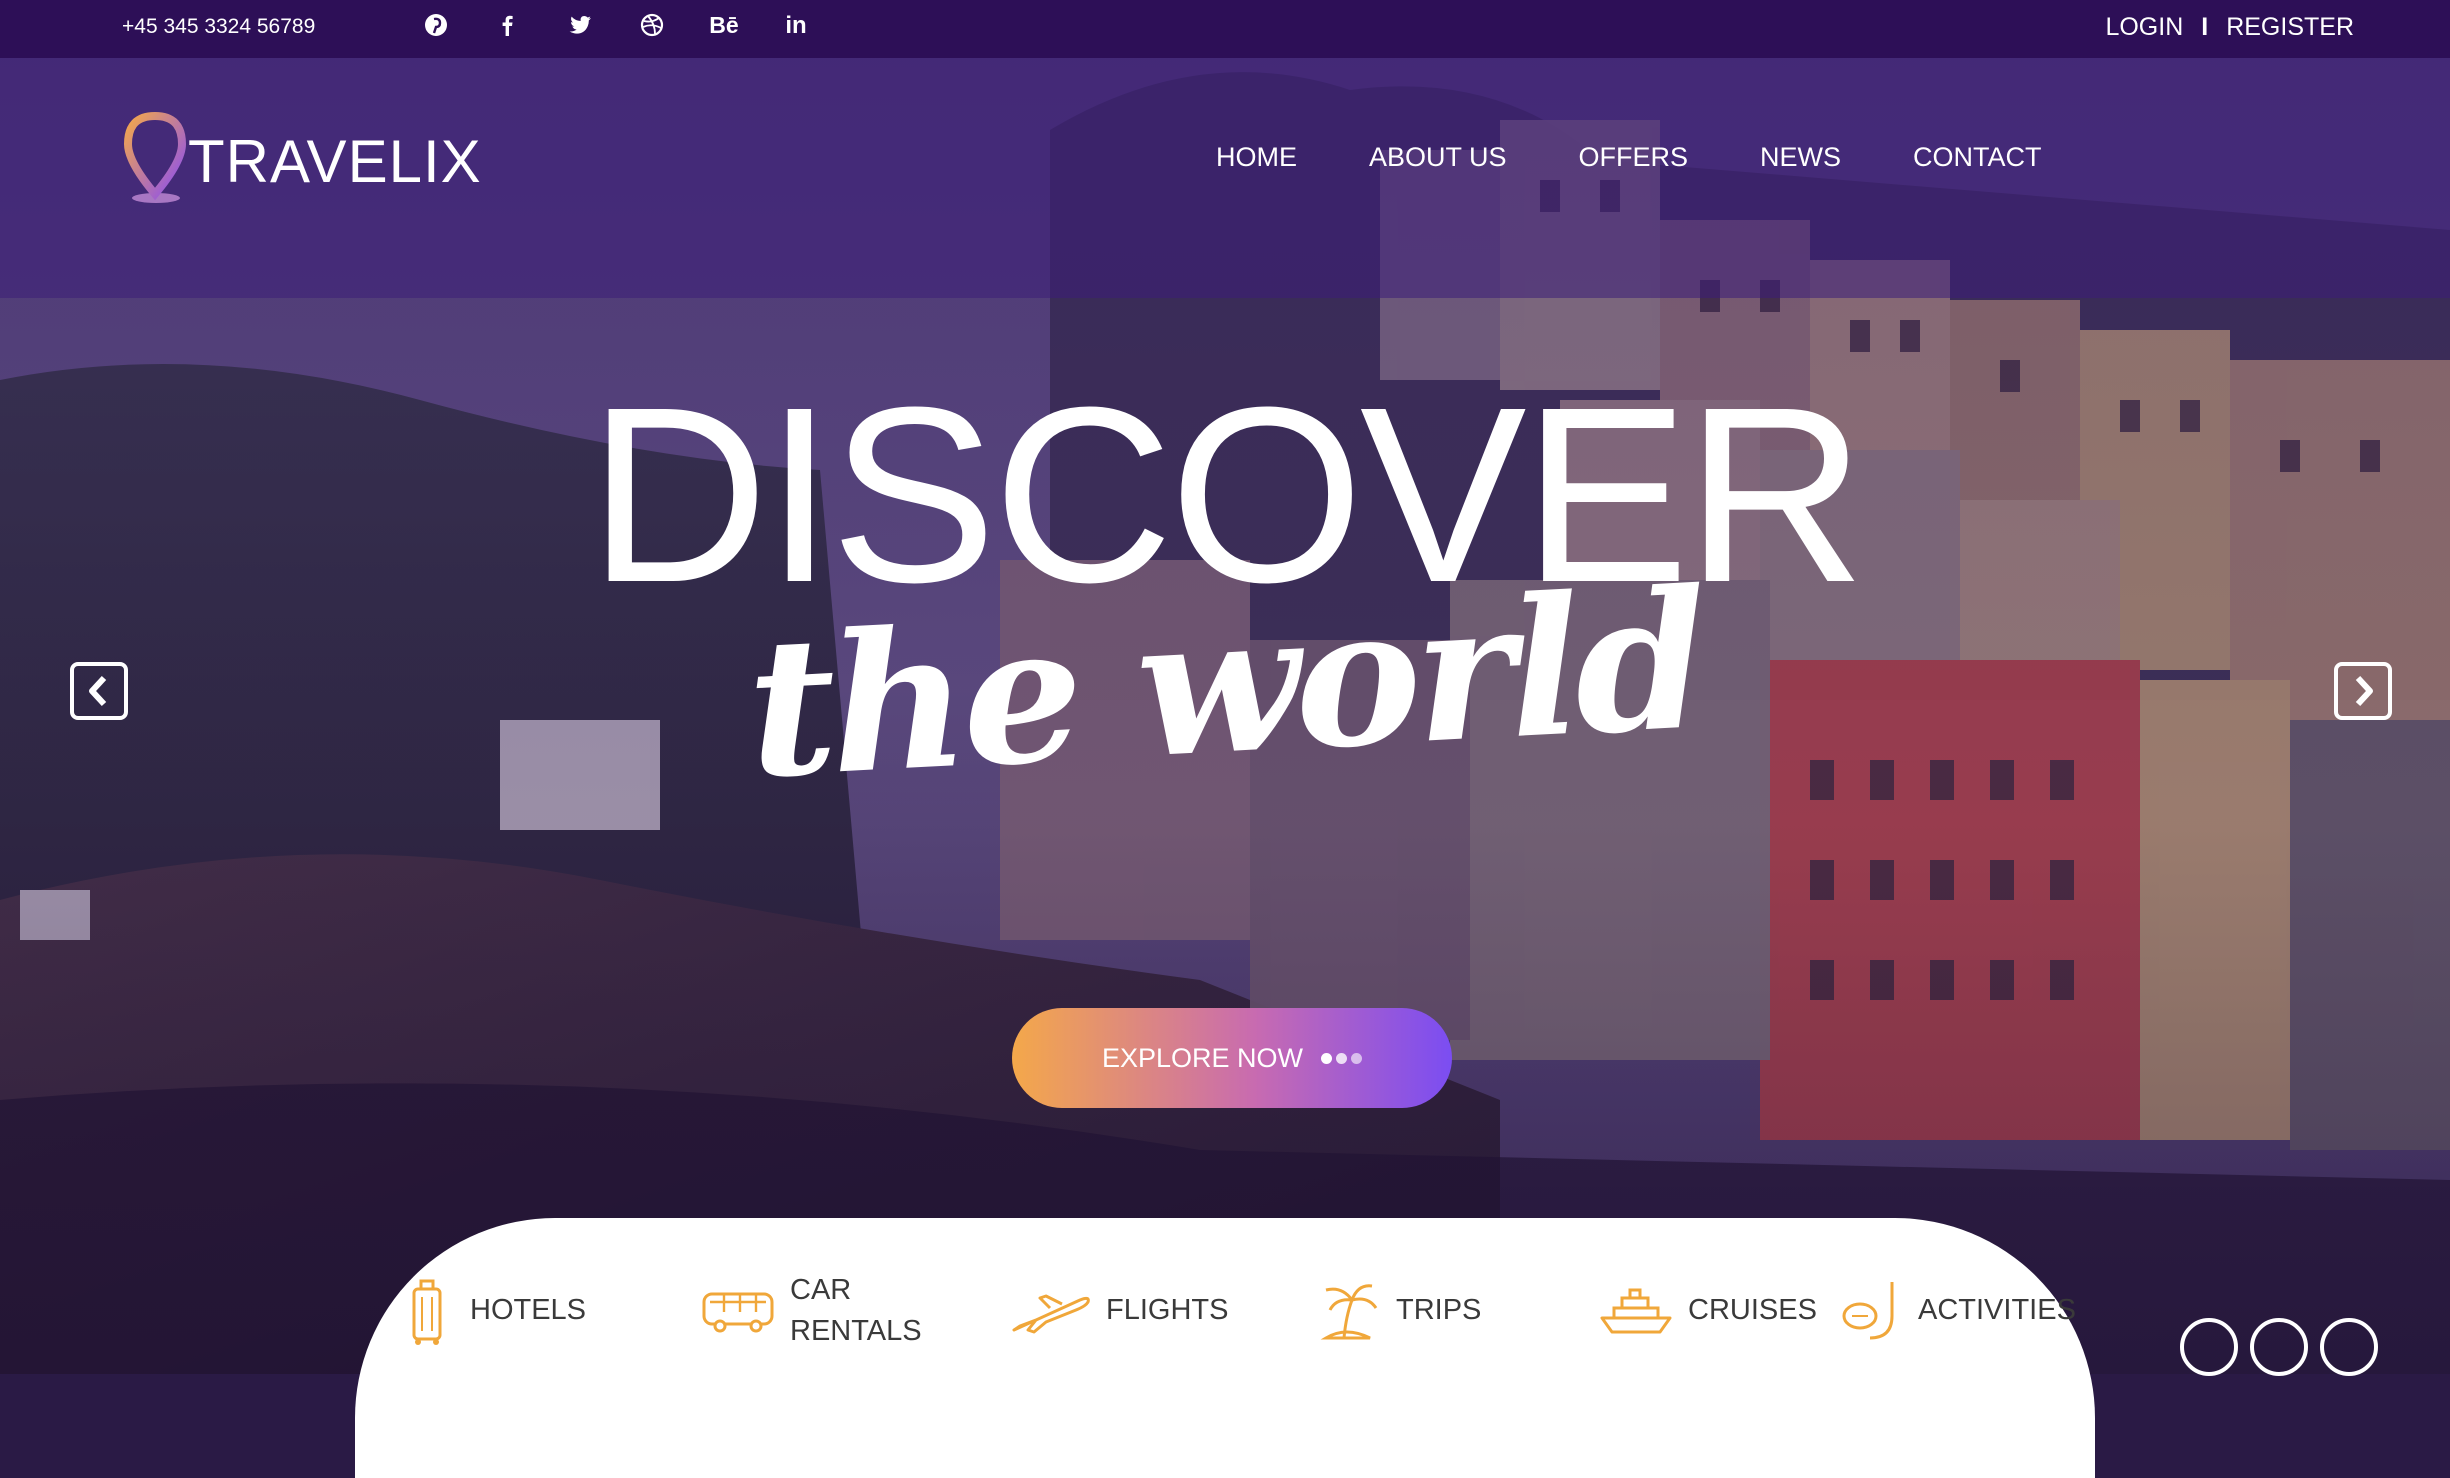  I want to click on logo: TRAVELIX, so click(301, 159).